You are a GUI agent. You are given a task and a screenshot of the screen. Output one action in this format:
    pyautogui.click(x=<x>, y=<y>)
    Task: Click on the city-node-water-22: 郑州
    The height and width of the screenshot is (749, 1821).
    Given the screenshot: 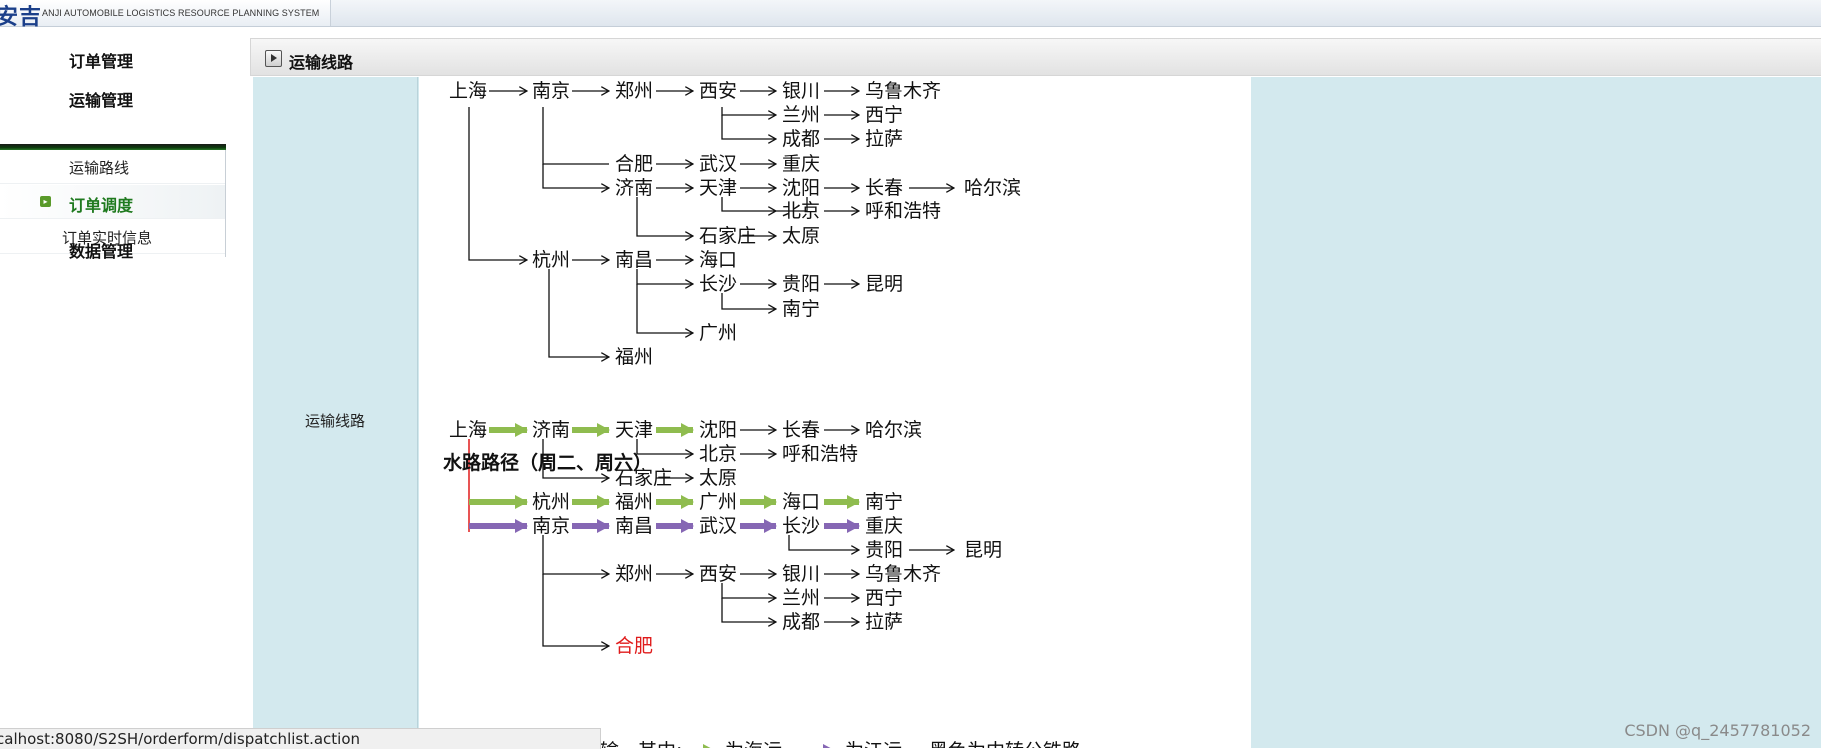 What is the action you would take?
    pyautogui.click(x=634, y=574)
    